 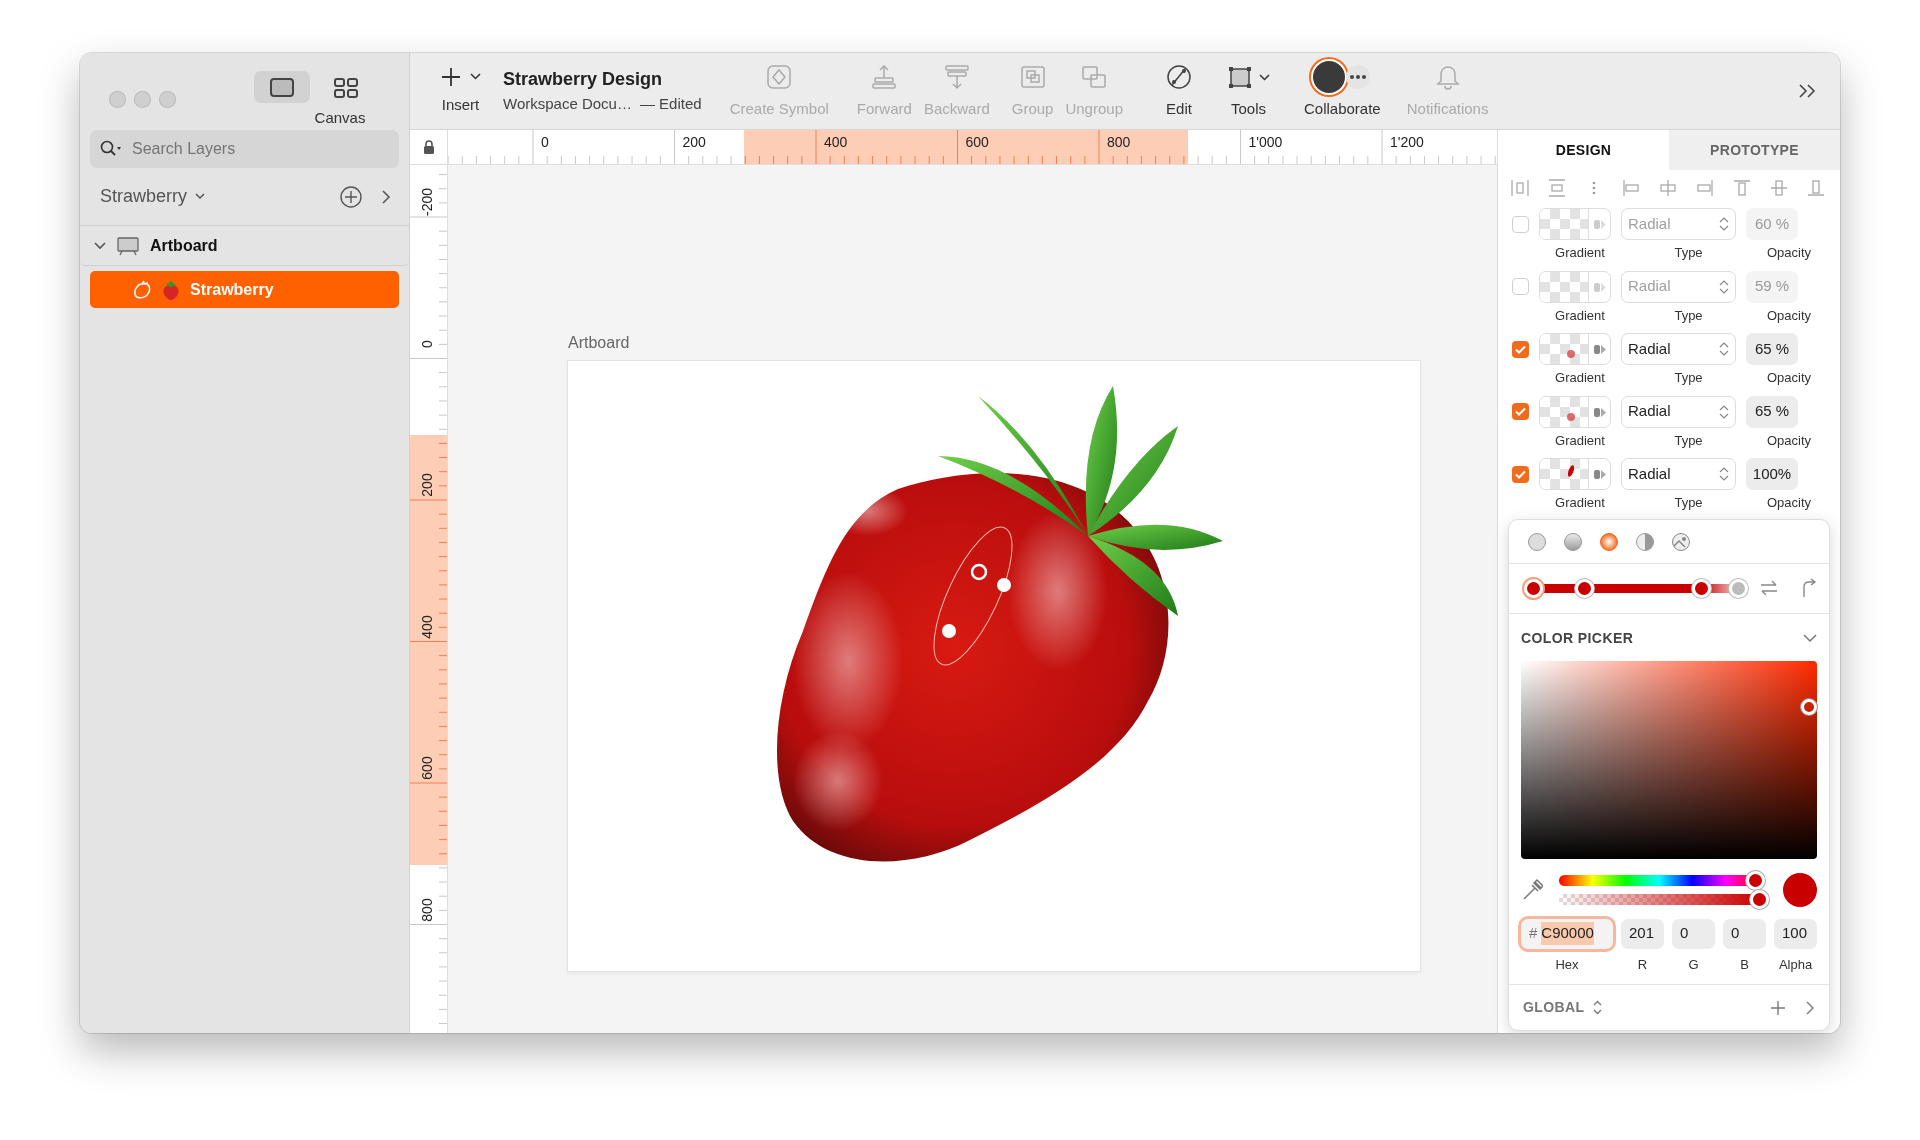 I want to click on ruler-label: -200, so click(x=427, y=202).